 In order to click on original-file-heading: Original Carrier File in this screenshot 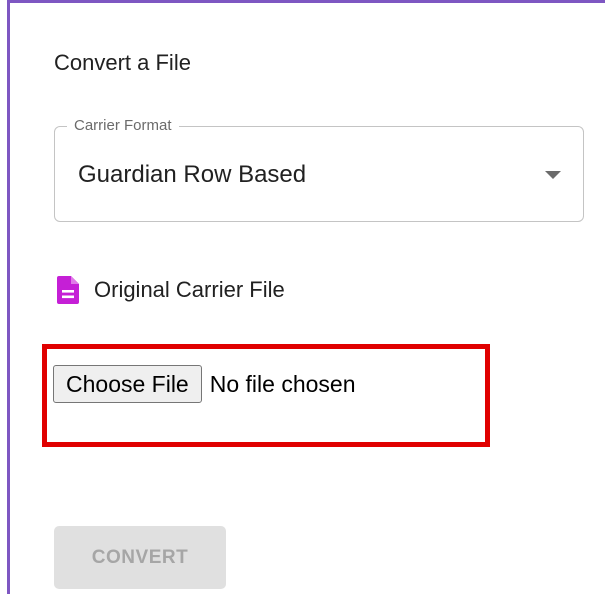, I will do `click(171, 290)`.